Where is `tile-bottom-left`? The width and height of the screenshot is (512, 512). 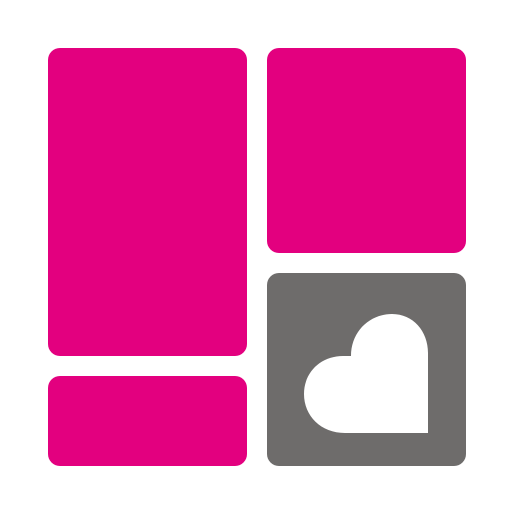 tile-bottom-left is located at coordinates (147, 421).